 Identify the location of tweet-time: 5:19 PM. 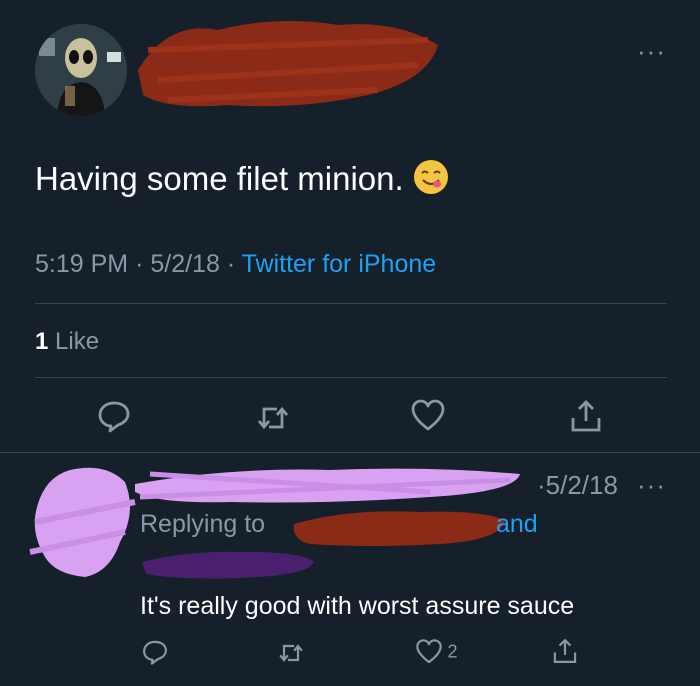
(82, 264).